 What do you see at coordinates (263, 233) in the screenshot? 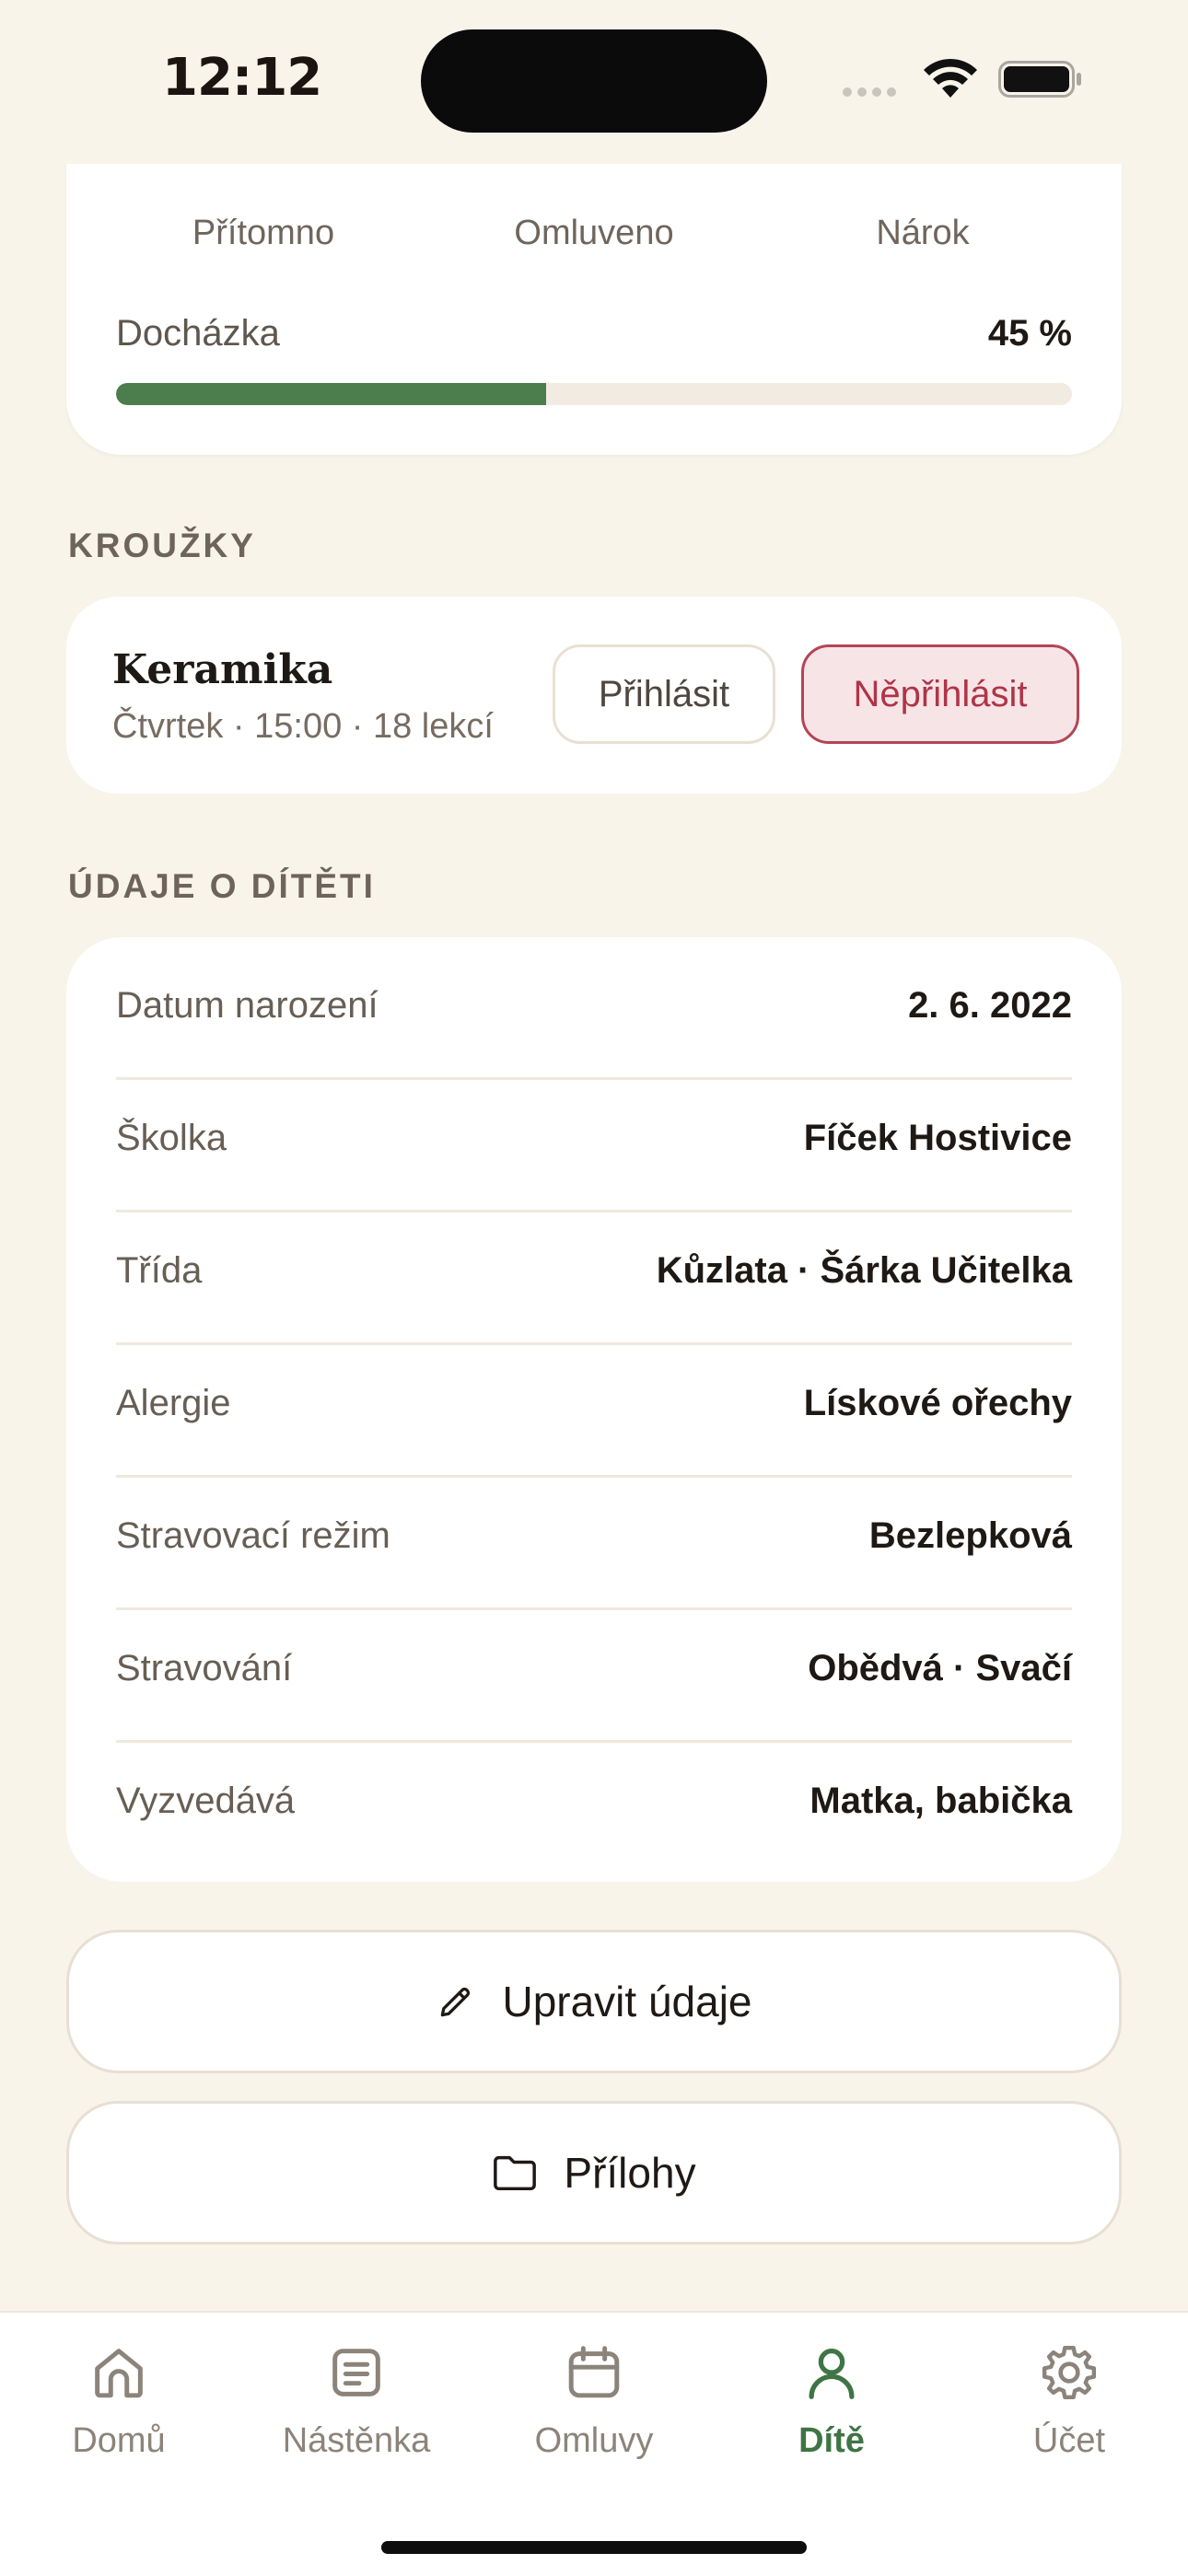
I see `stat-label: Přítomno` at bounding box center [263, 233].